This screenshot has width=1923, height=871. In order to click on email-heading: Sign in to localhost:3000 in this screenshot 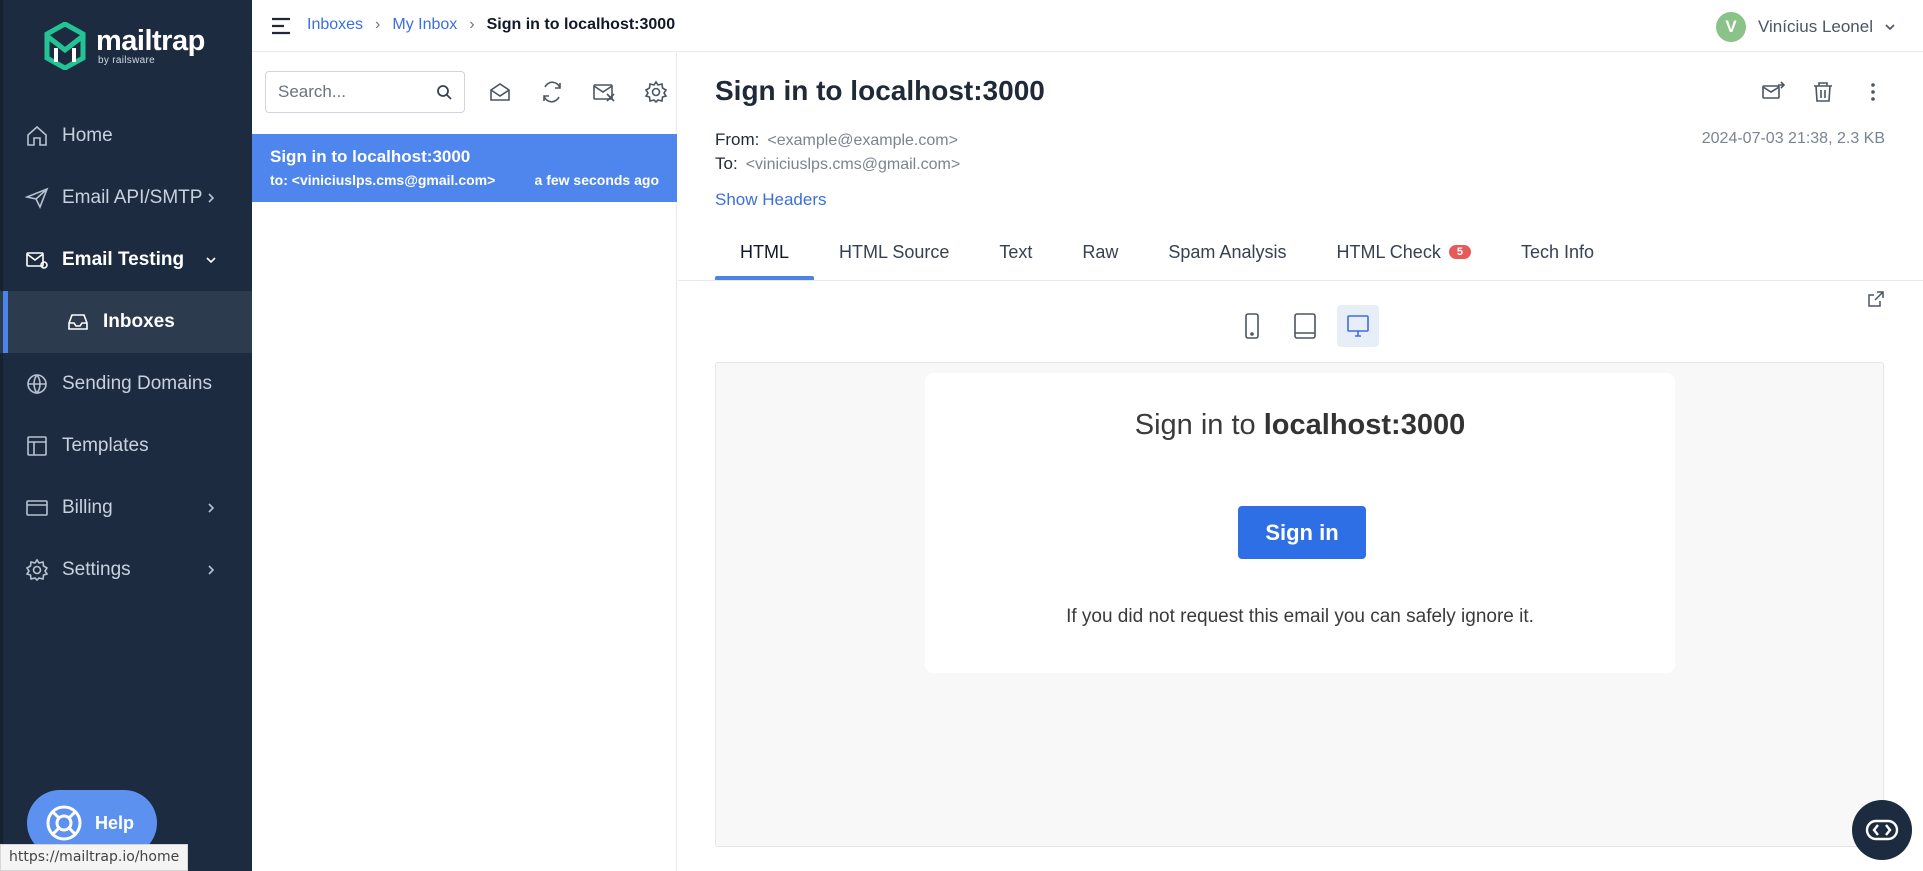, I will do `click(1300, 425)`.